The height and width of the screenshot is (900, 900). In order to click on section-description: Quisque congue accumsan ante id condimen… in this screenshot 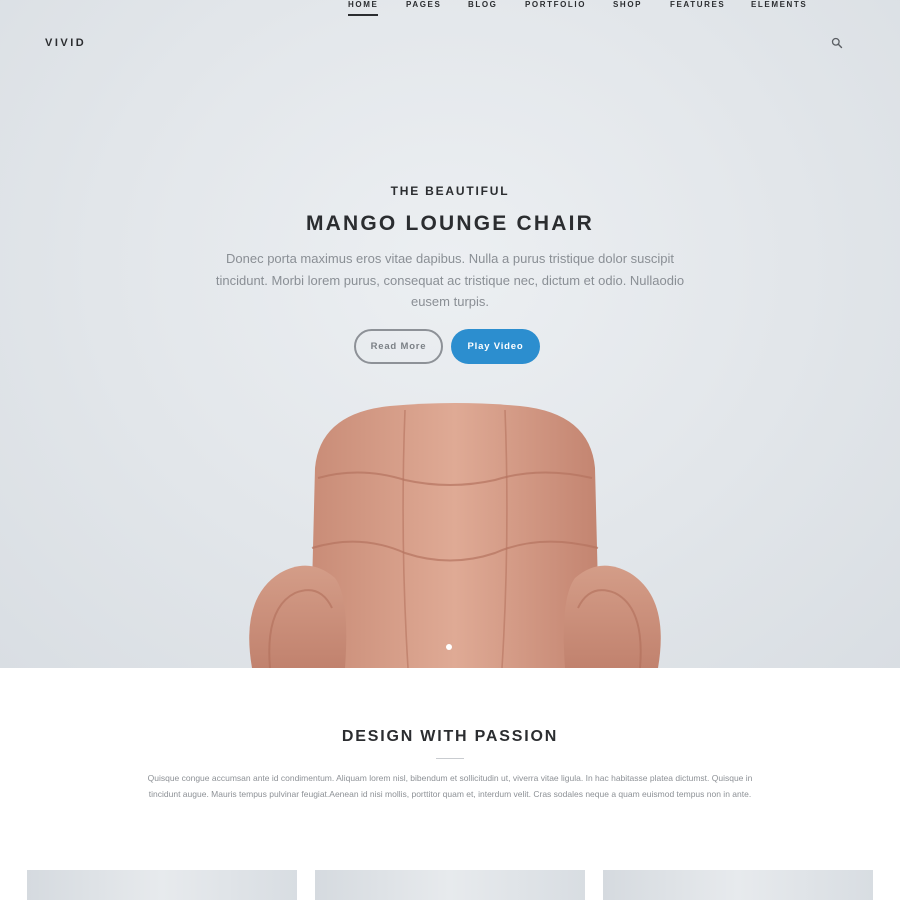, I will do `click(450, 786)`.